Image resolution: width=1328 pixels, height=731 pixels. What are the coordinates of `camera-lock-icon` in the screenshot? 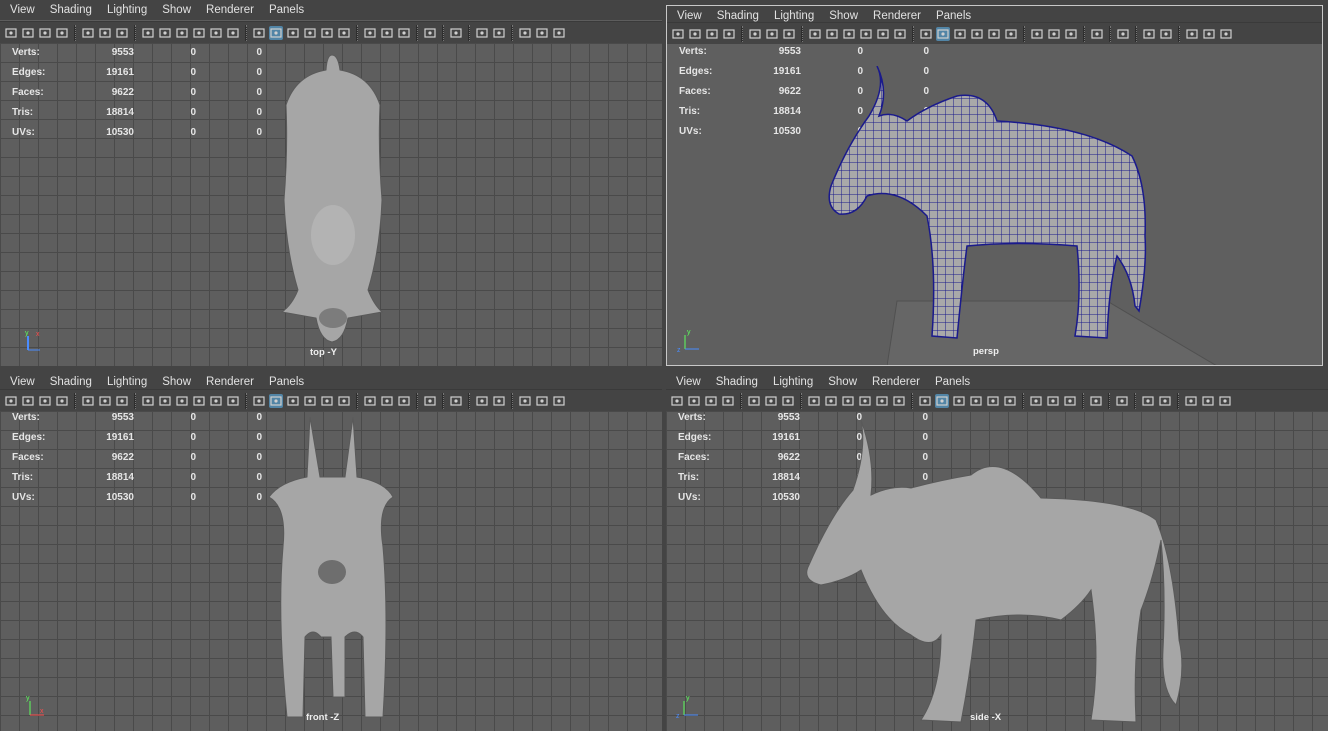 It's located at (1192, 34).